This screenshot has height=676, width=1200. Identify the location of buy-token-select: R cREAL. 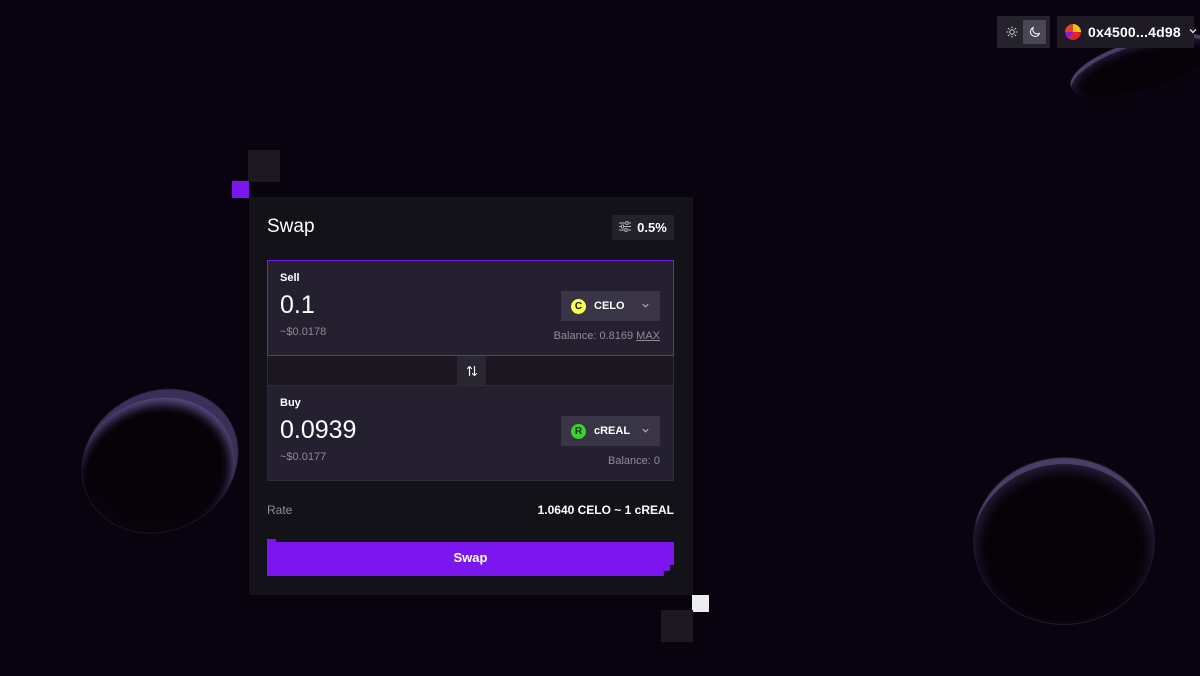
(610, 431).